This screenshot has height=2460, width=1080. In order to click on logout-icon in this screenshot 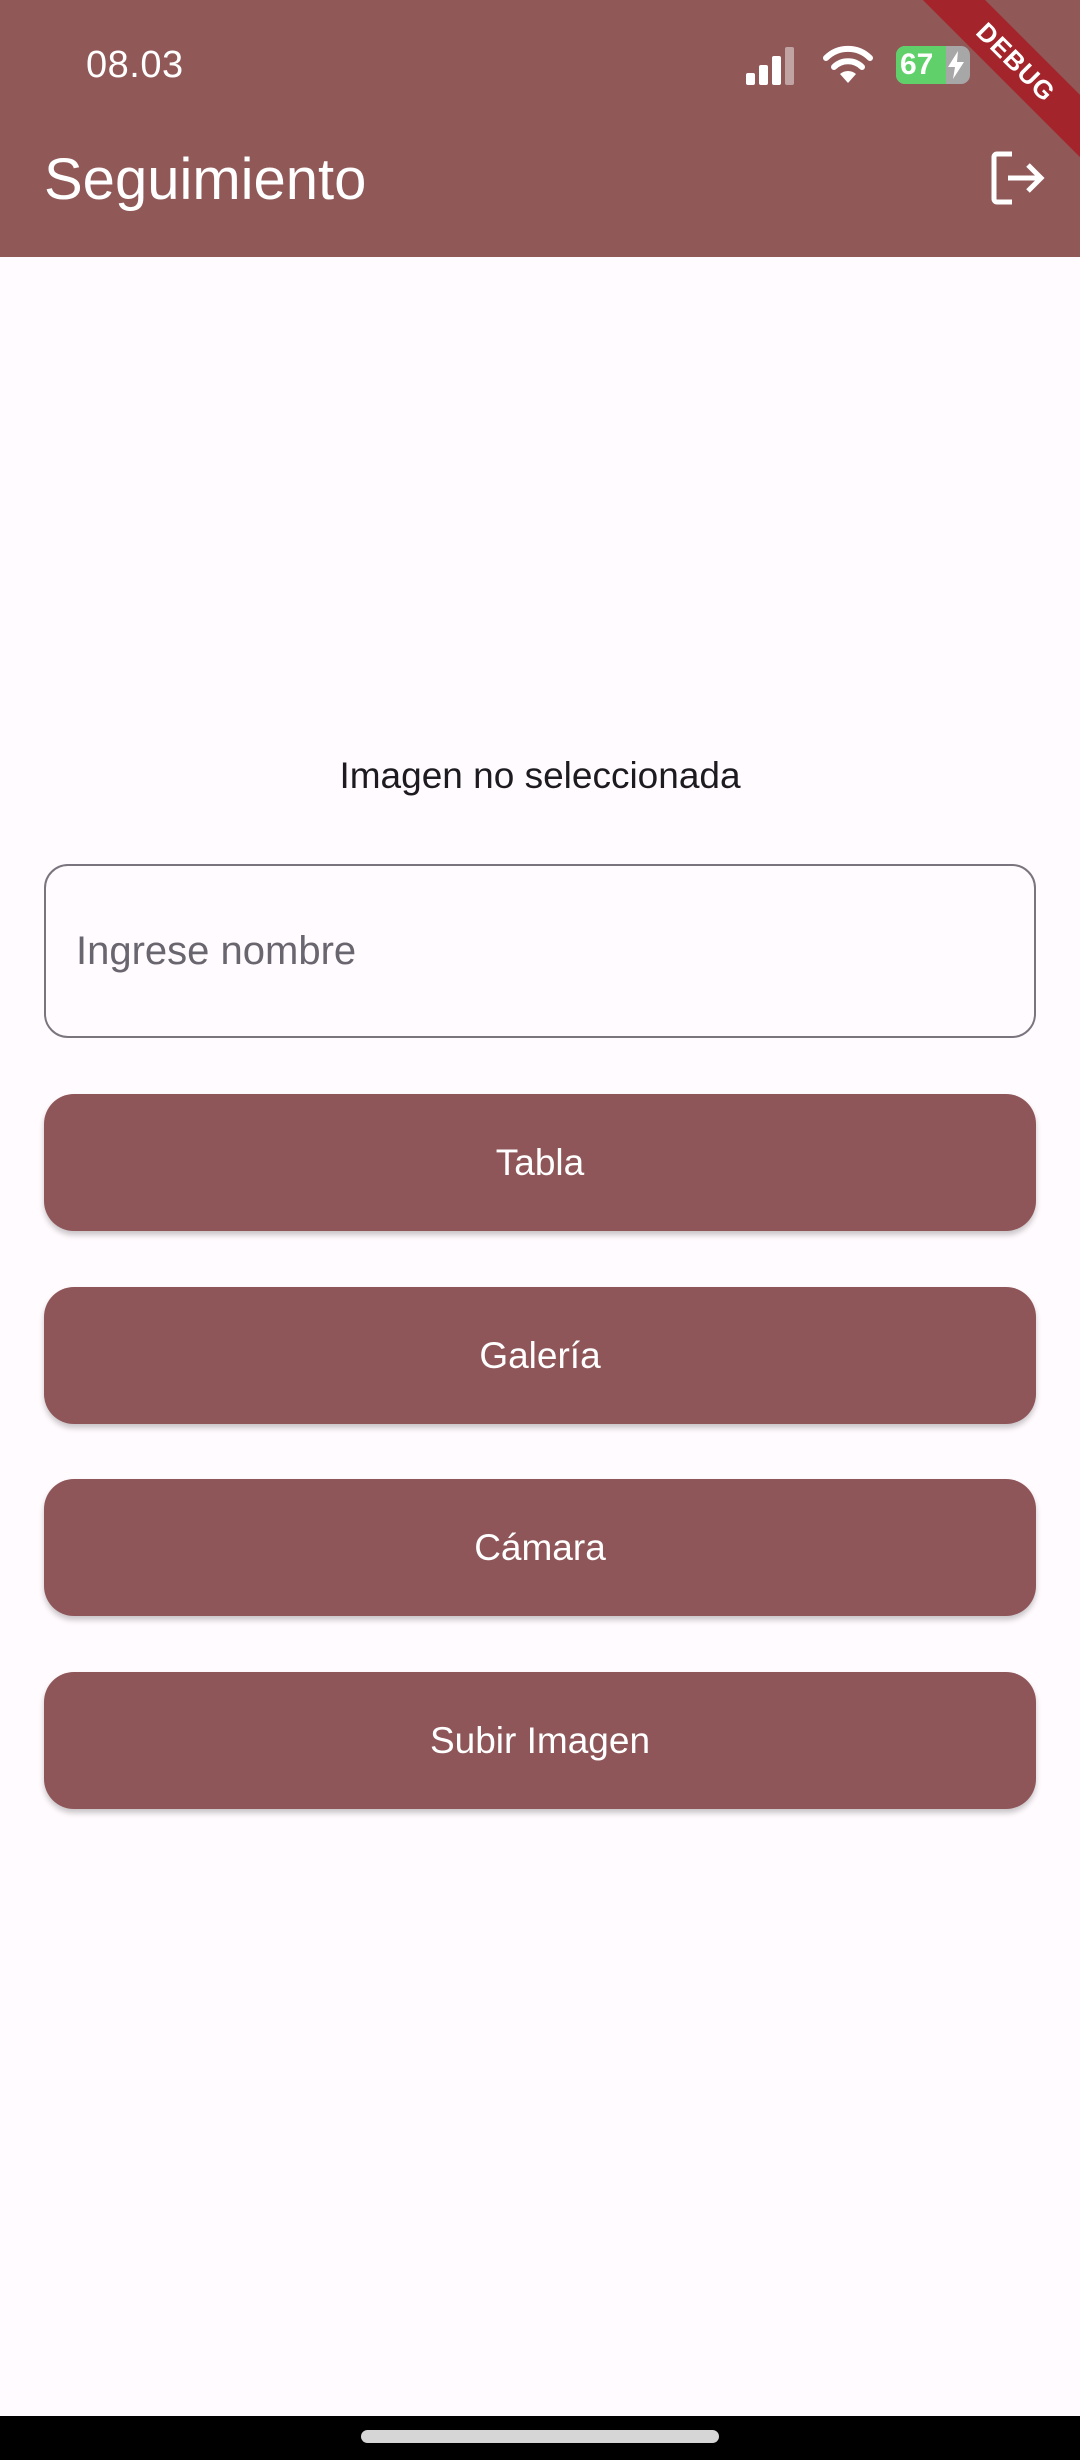, I will do `click(1018, 178)`.